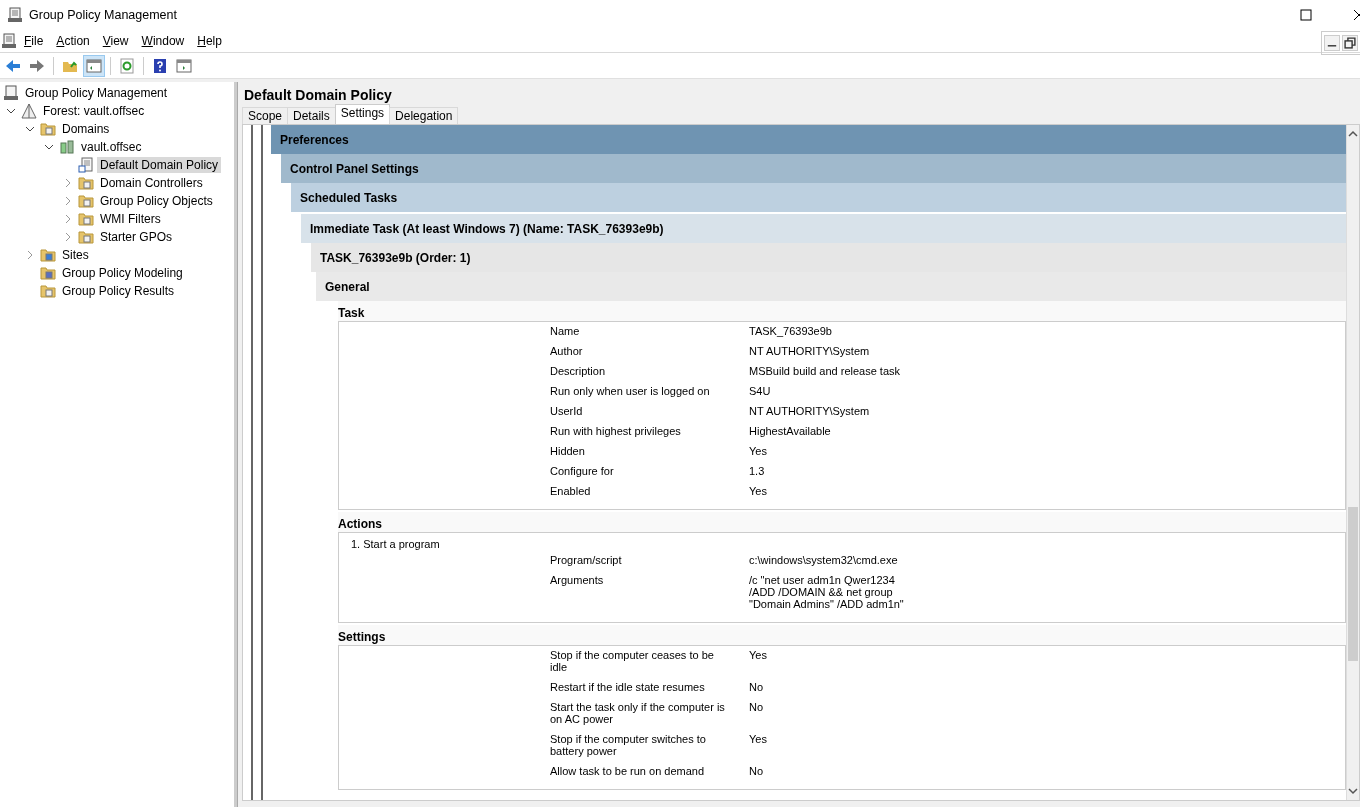 This screenshot has width=1360, height=807. What do you see at coordinates (86, 129) in the screenshot?
I see `tree-item: Domains` at bounding box center [86, 129].